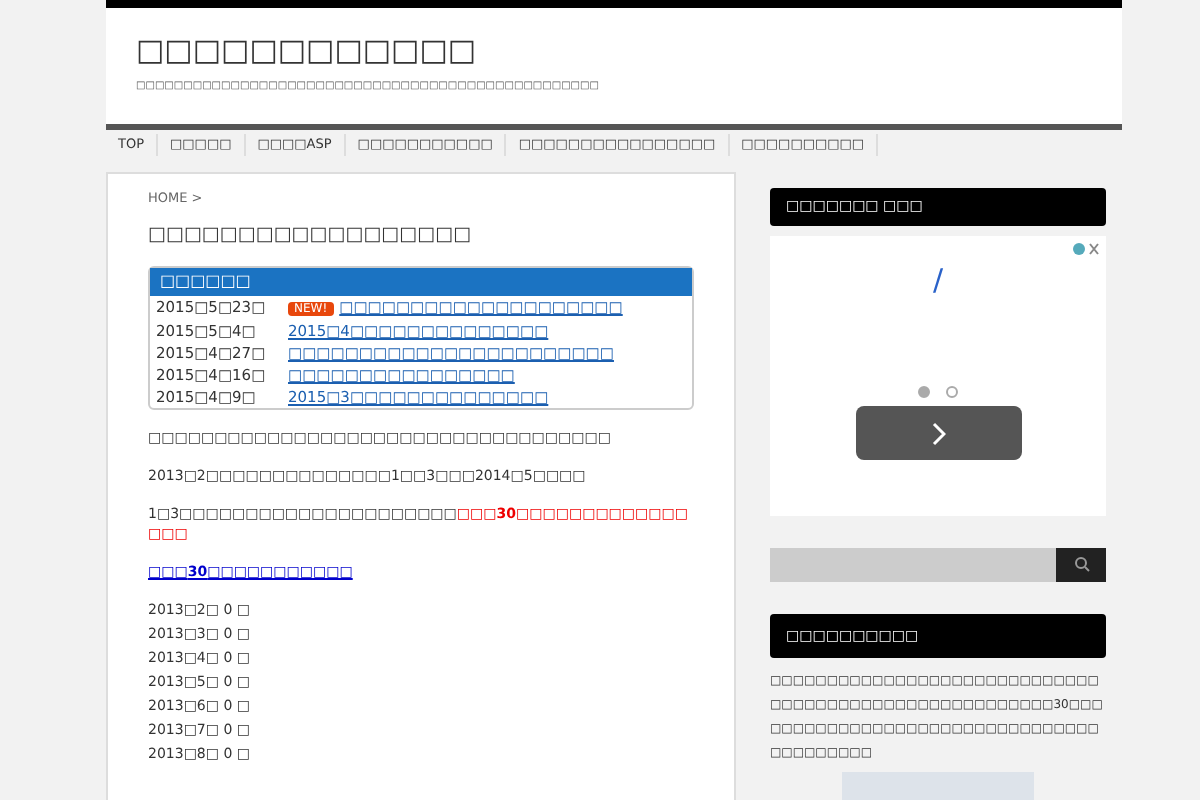  Describe the element at coordinates (614, 50) in the screenshot. I see `site-title: □□□□□□□□□□□□` at that location.